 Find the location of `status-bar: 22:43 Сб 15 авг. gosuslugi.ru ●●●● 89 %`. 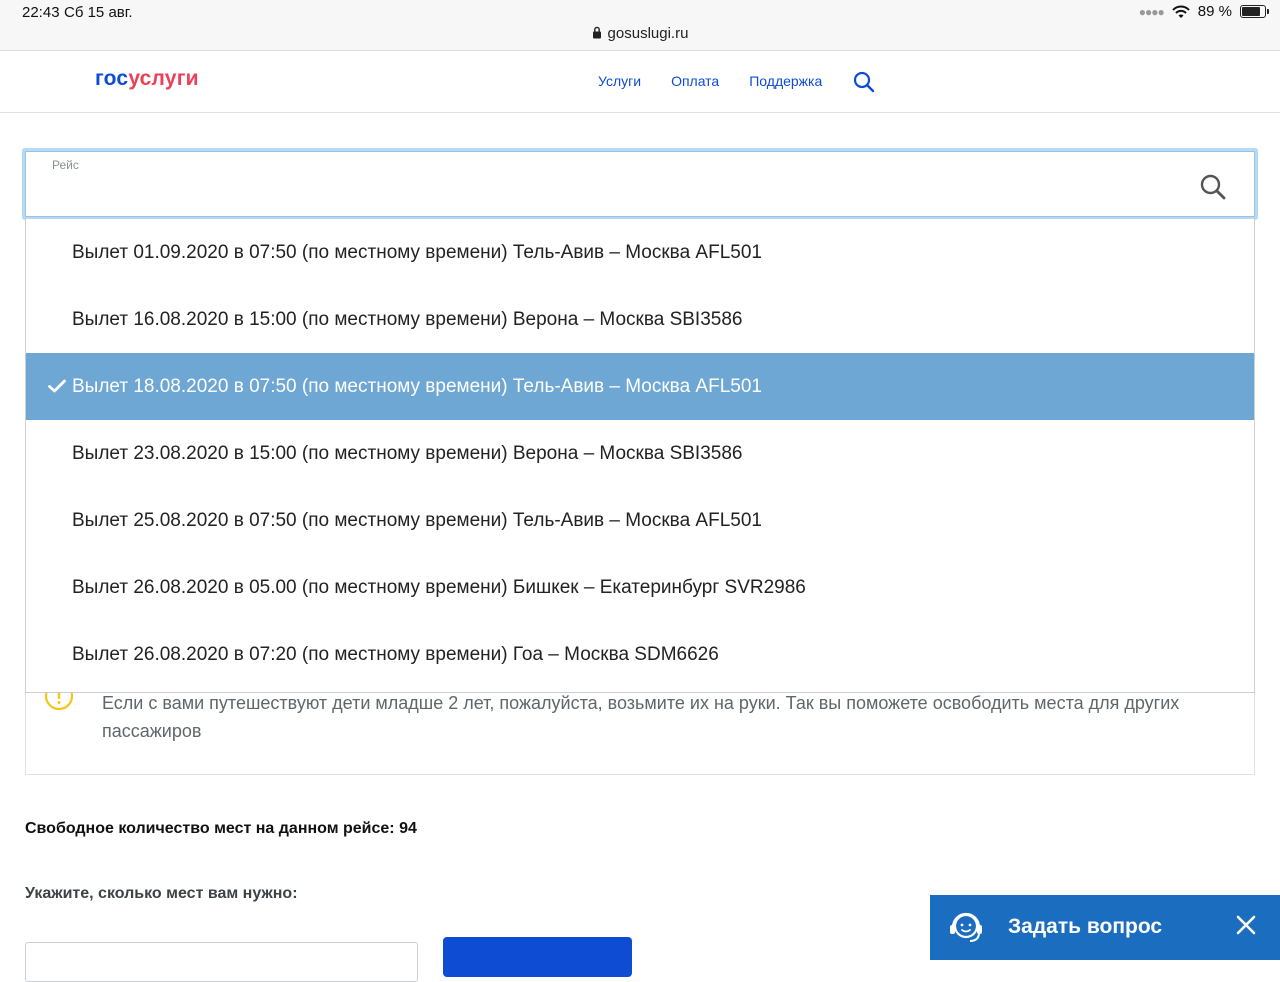

status-bar: 22:43 Сб 15 авг. gosuslugi.ru ●●●● 89 % is located at coordinates (640, 25).